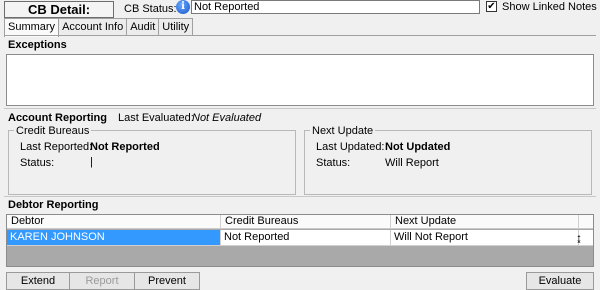  Describe the element at coordinates (167, 281) in the screenshot. I see `prevent-button: Prevent` at that location.